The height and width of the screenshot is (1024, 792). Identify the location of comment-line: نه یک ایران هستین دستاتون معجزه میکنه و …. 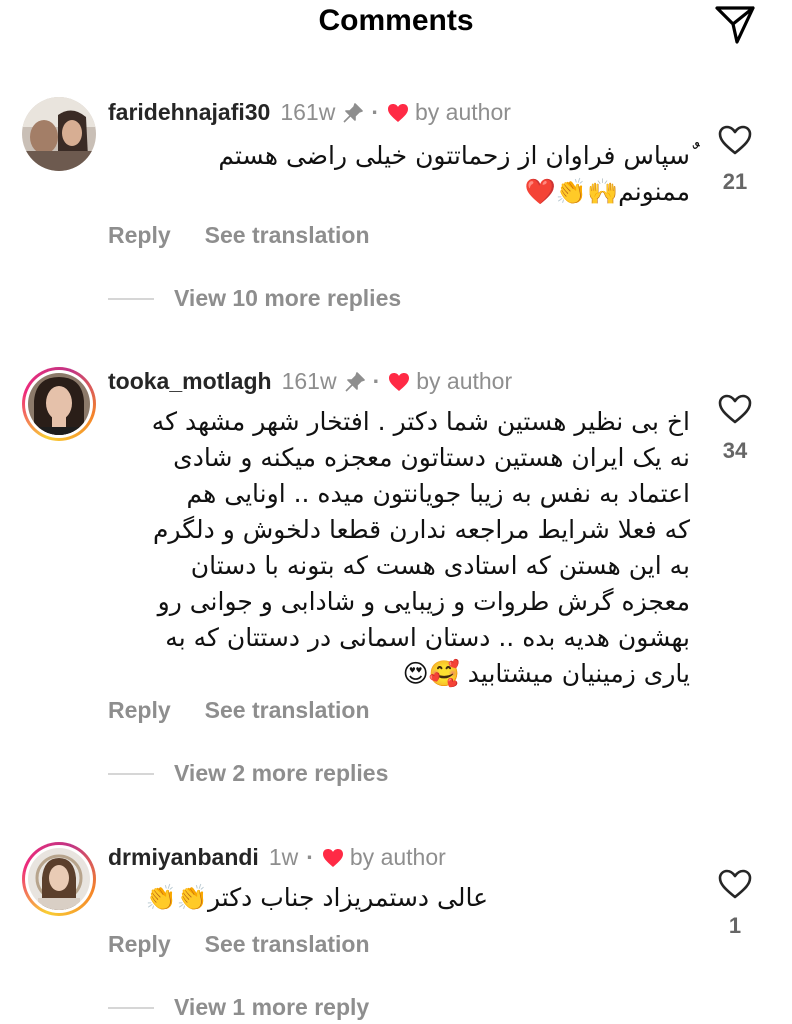
(431, 457).